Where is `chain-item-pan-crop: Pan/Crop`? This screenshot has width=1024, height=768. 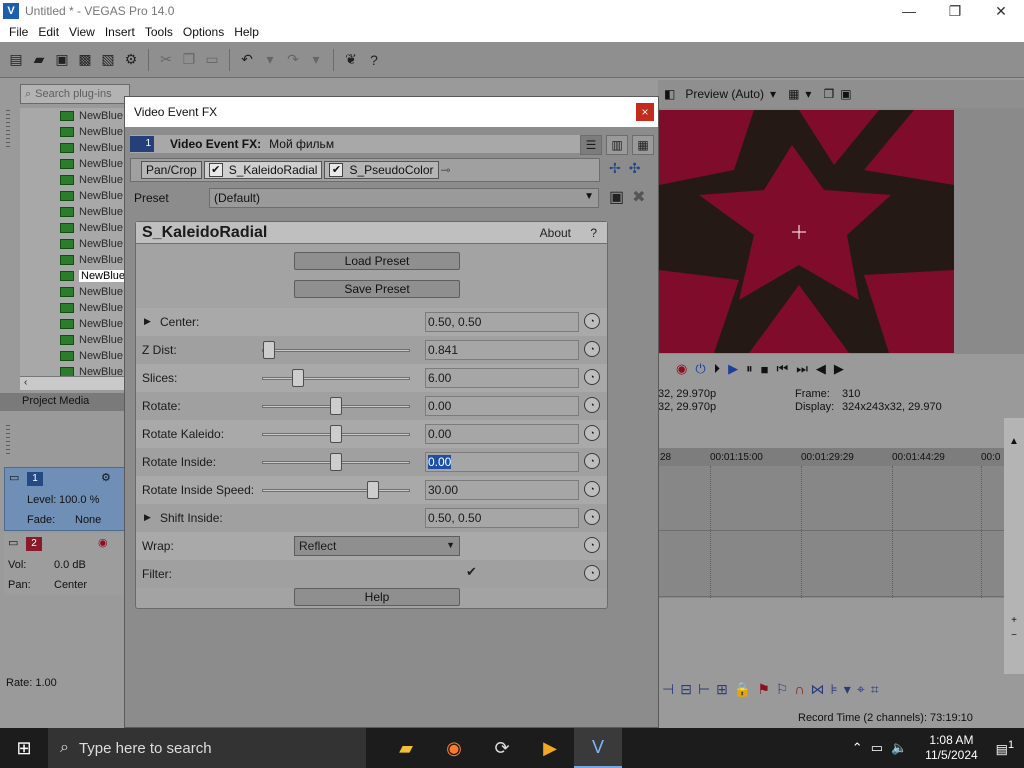 chain-item-pan-crop: Pan/Crop is located at coordinates (171, 170).